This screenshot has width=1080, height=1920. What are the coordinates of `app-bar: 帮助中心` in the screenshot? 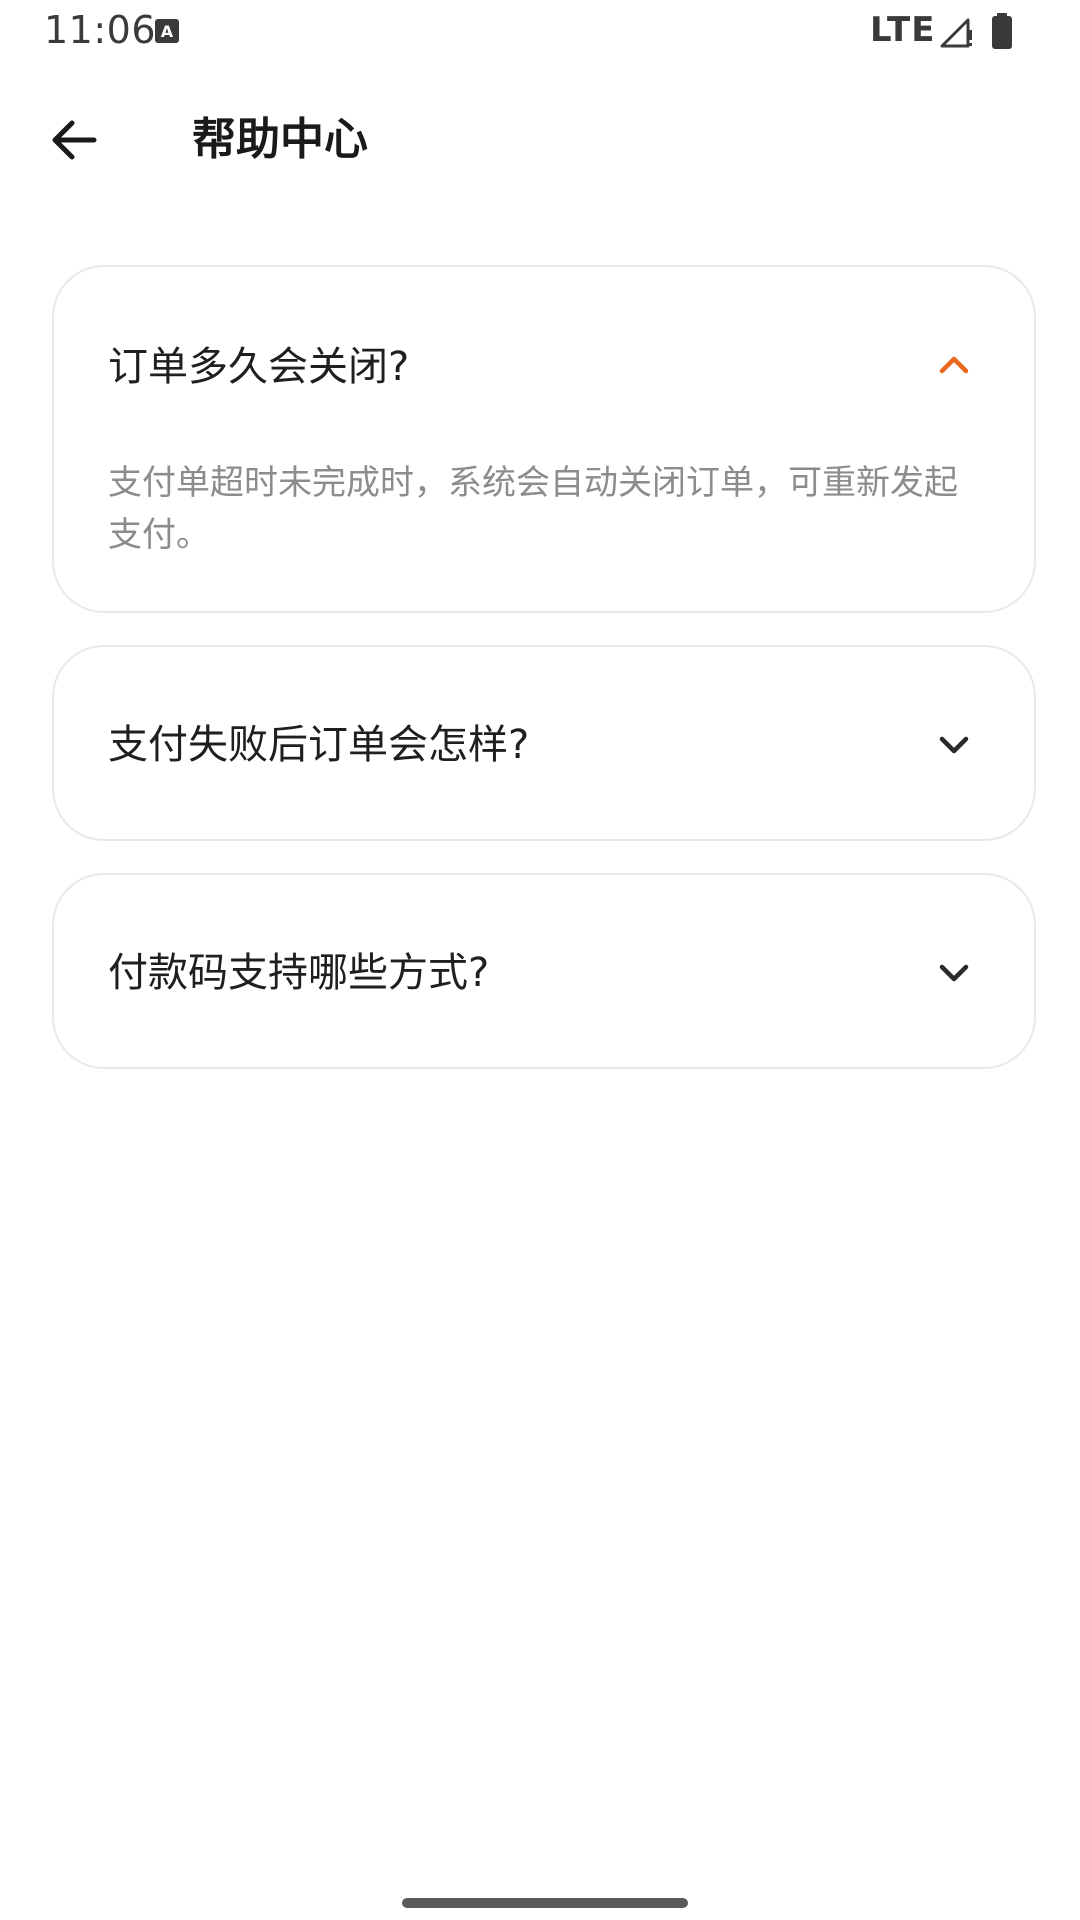 It's located at (540, 140).